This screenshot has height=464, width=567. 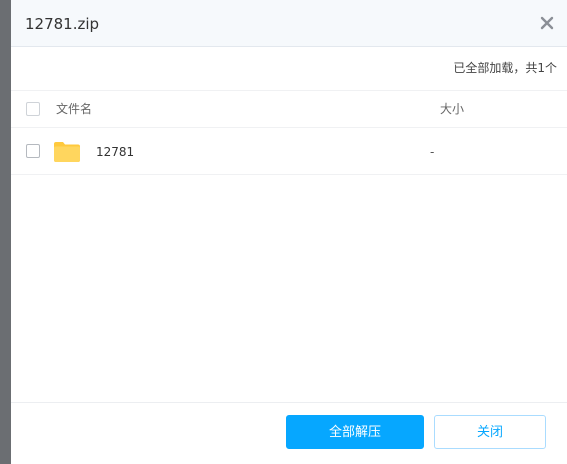 What do you see at coordinates (355, 432) in the screenshot?
I see `extract-all-button: 全部解压` at bounding box center [355, 432].